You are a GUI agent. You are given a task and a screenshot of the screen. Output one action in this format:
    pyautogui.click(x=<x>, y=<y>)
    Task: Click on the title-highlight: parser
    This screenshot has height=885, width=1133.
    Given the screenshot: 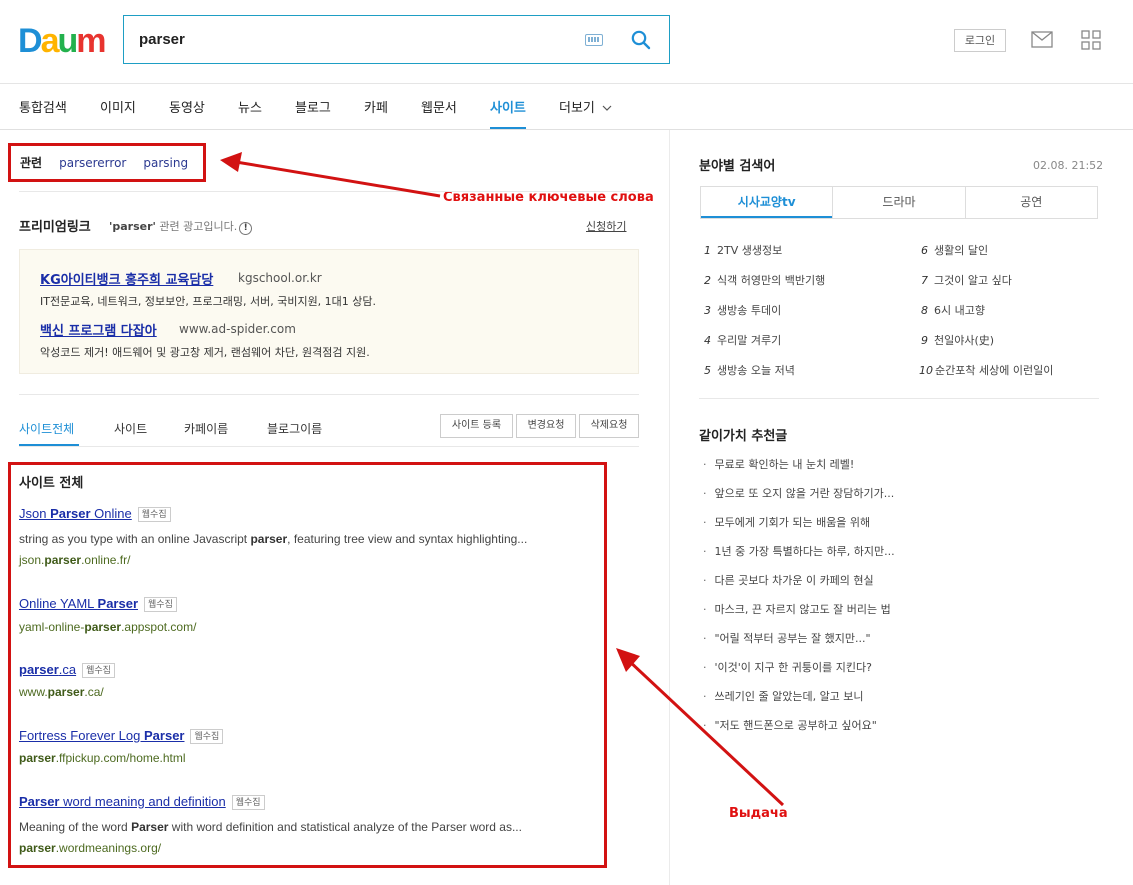 What is the action you would take?
    pyautogui.click(x=39, y=669)
    